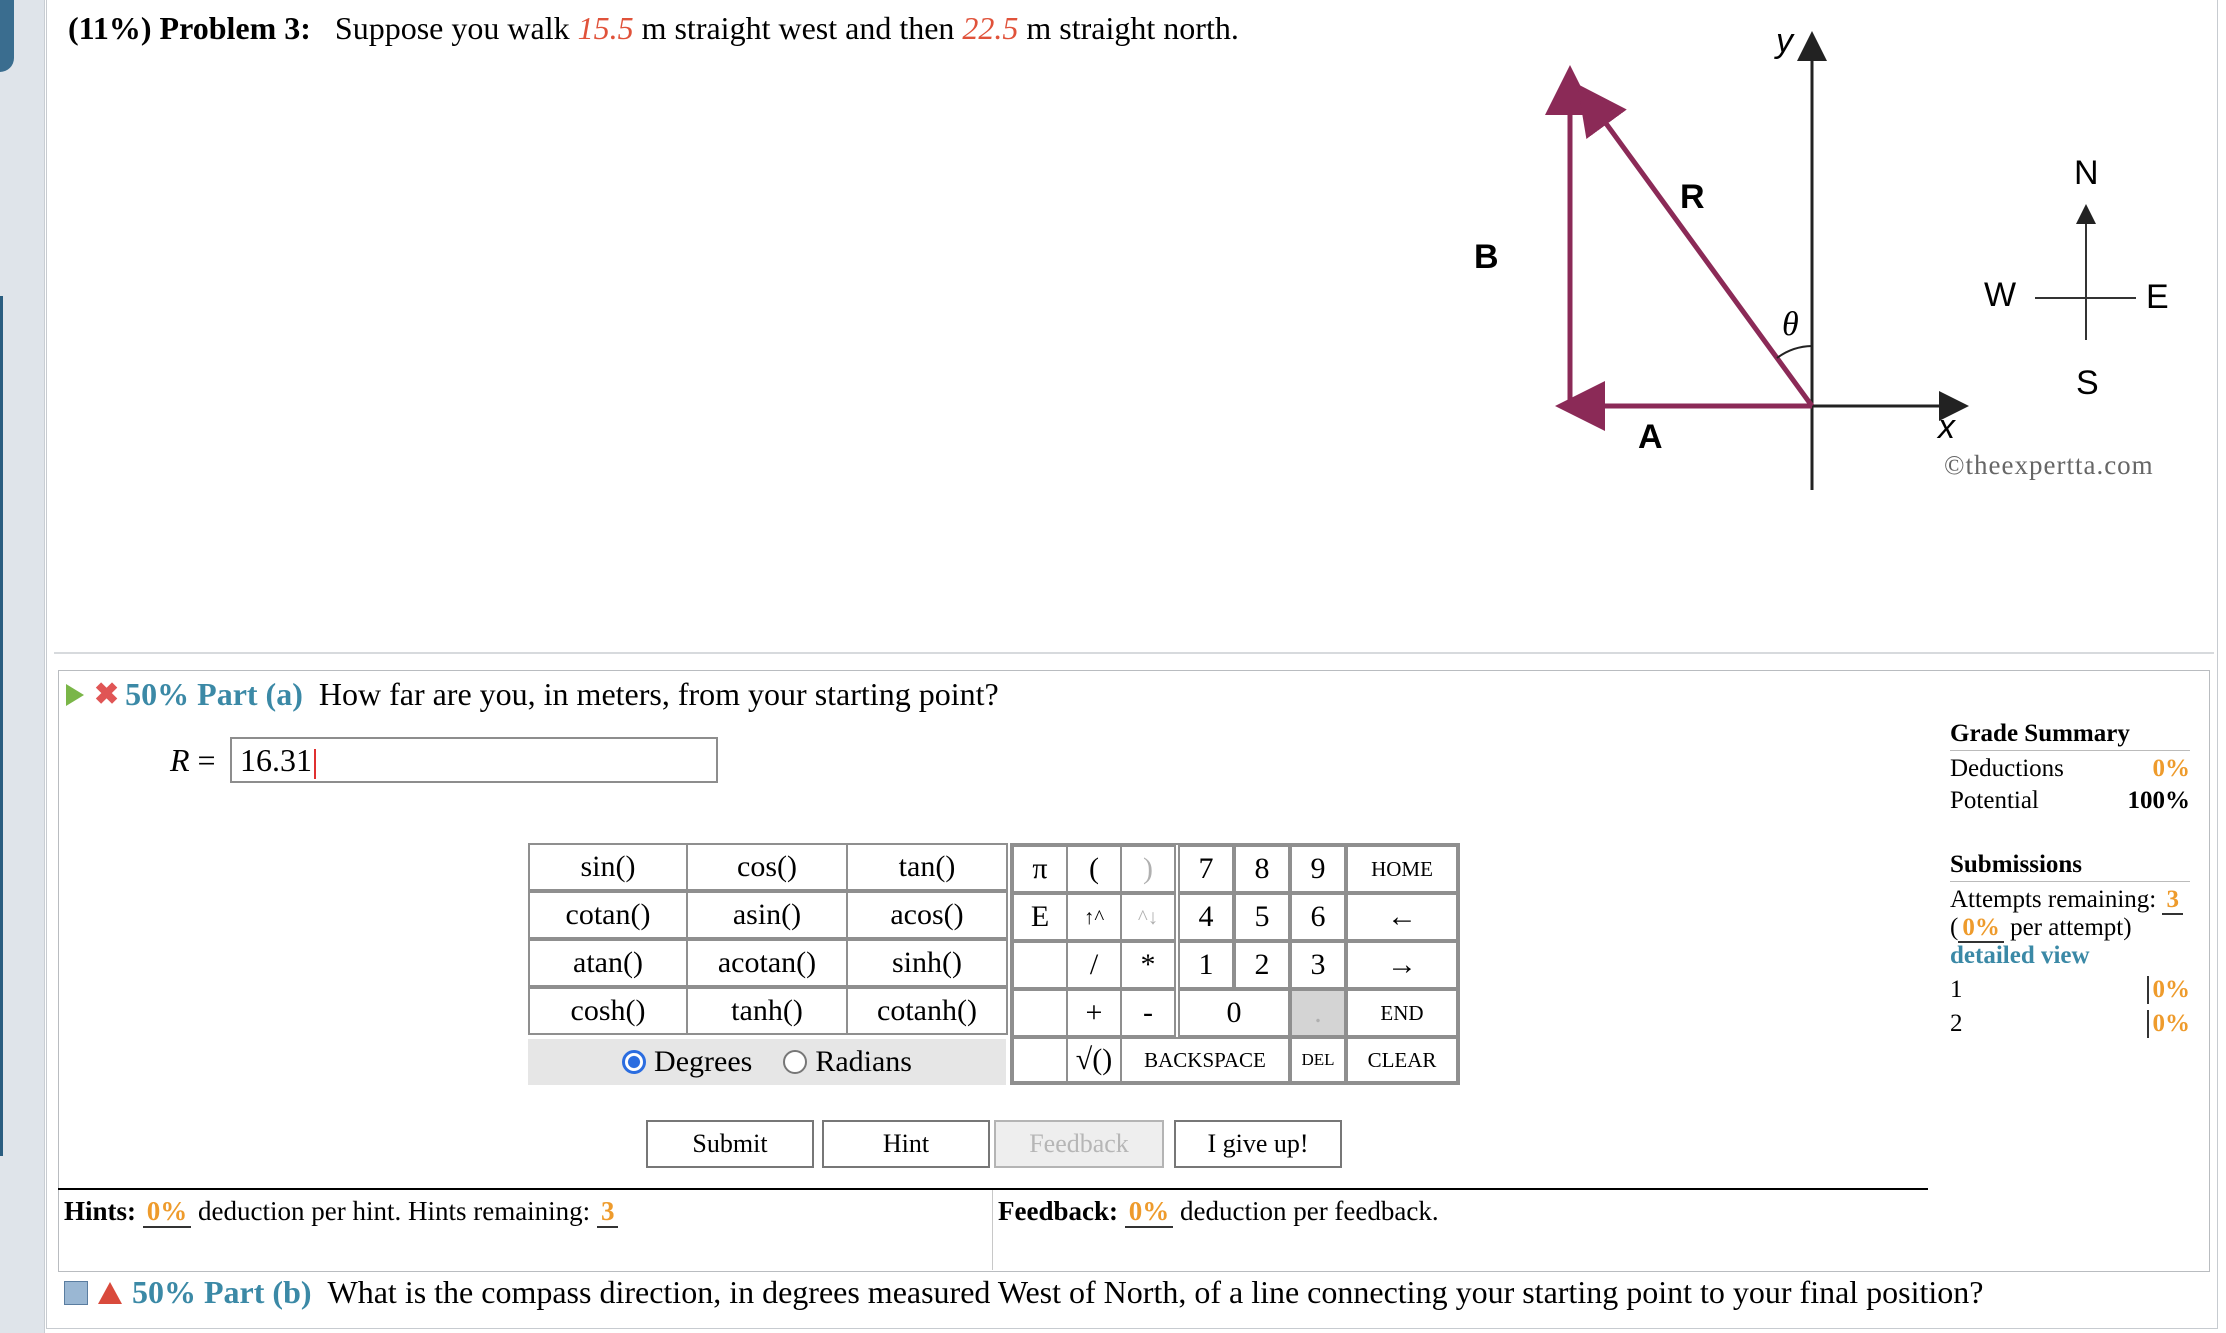  I want to click on submission-row: 1 0%, so click(2070, 990).